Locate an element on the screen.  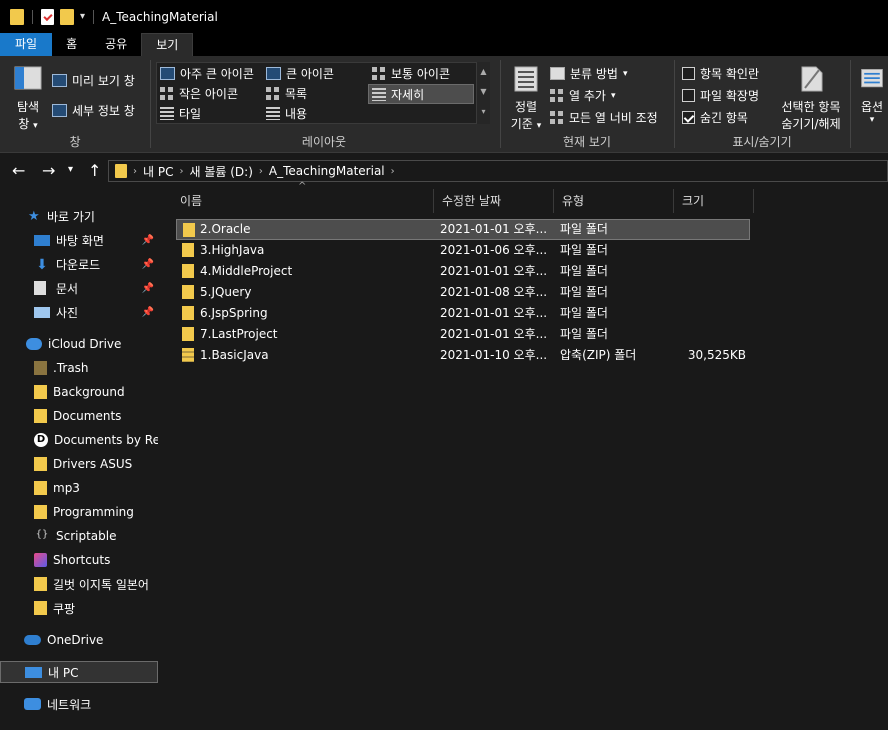
fit-columns-button: 모든 열 너비 조정 is located at coordinates (604, 117).